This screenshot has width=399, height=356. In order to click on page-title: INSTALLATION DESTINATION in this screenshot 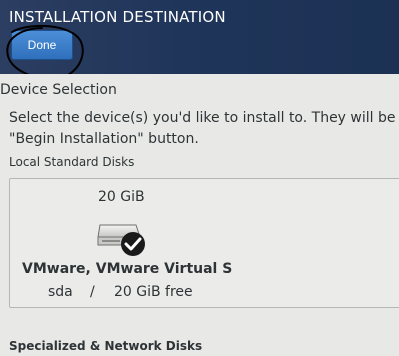, I will do `click(117, 17)`.